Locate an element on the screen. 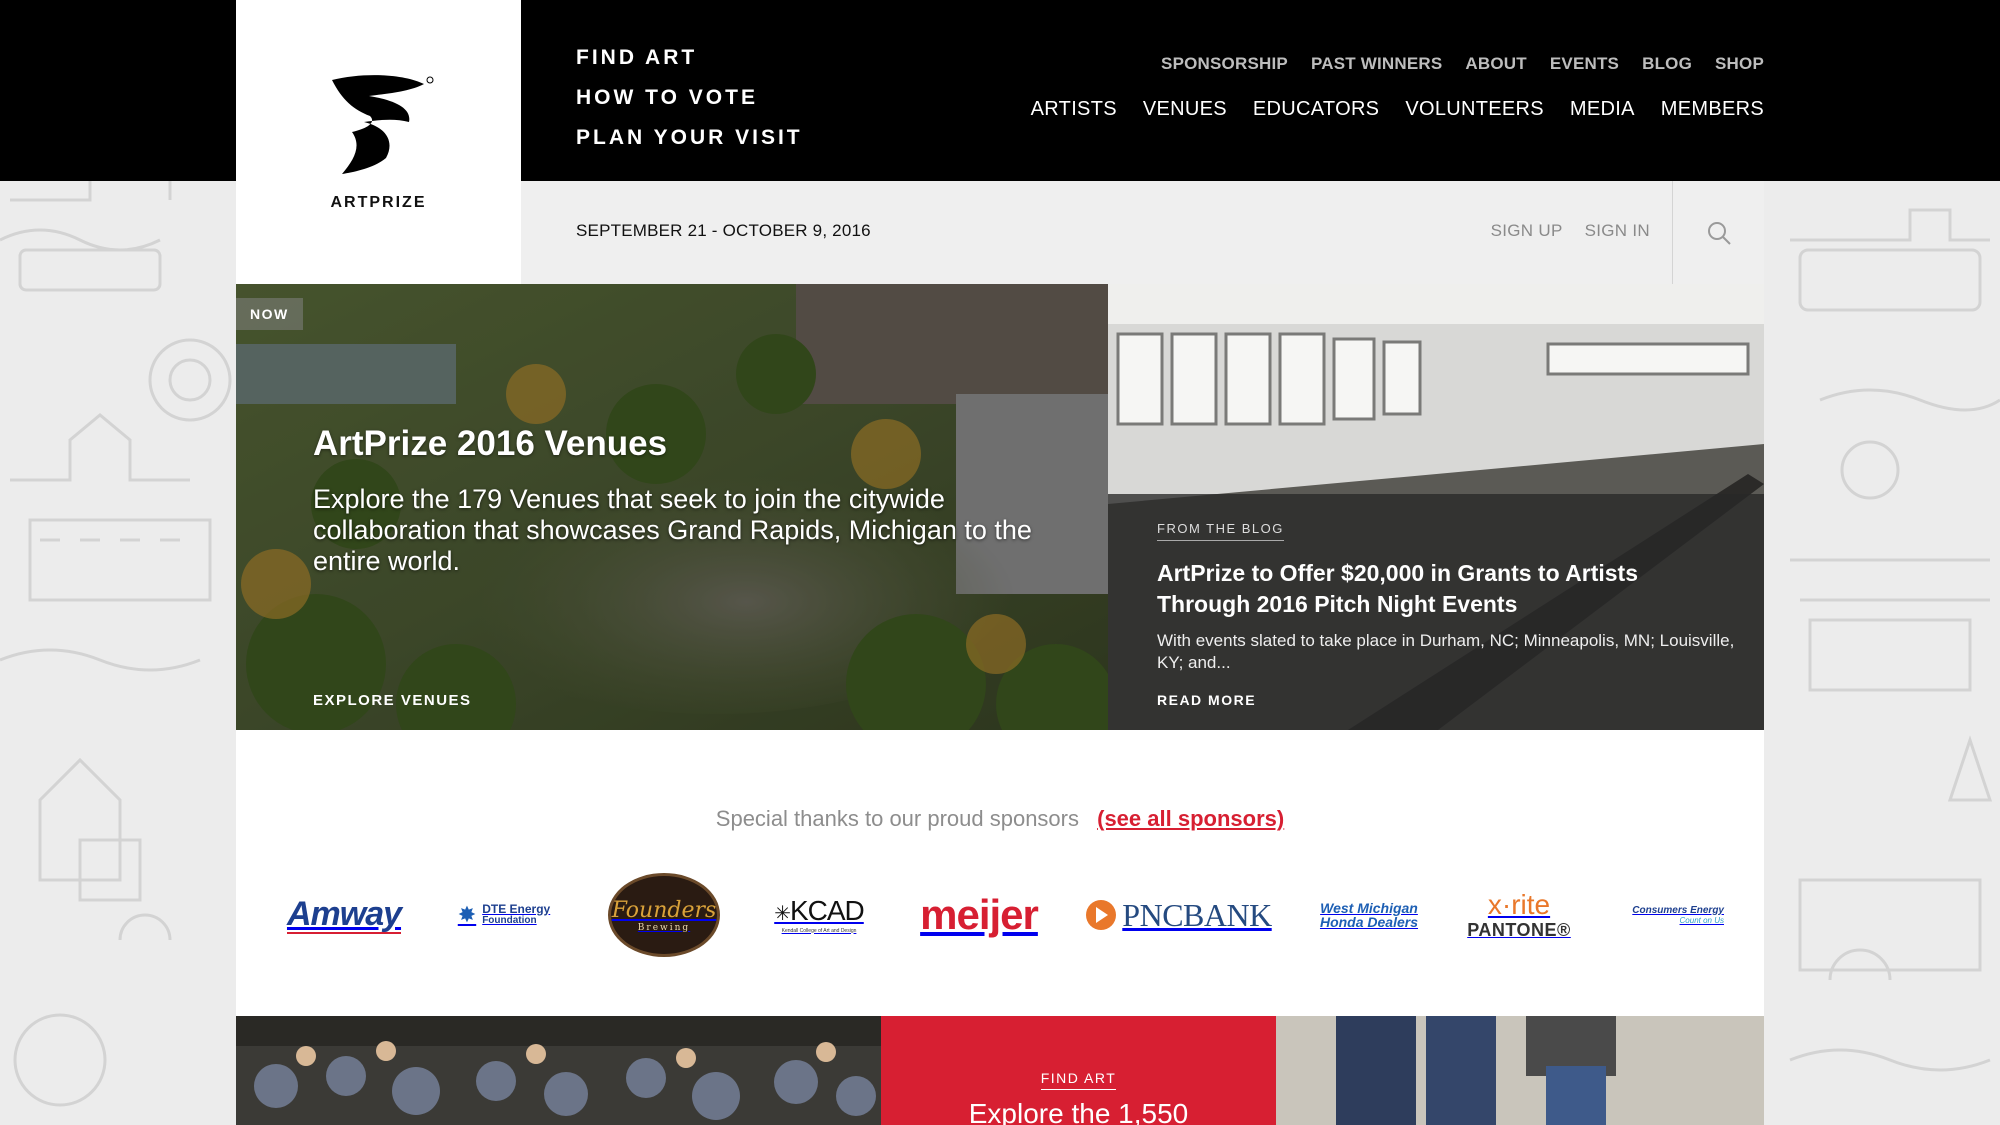 The height and width of the screenshot is (1125, 2000). honda-line-2: Honda Dealers is located at coordinates (1369, 922).